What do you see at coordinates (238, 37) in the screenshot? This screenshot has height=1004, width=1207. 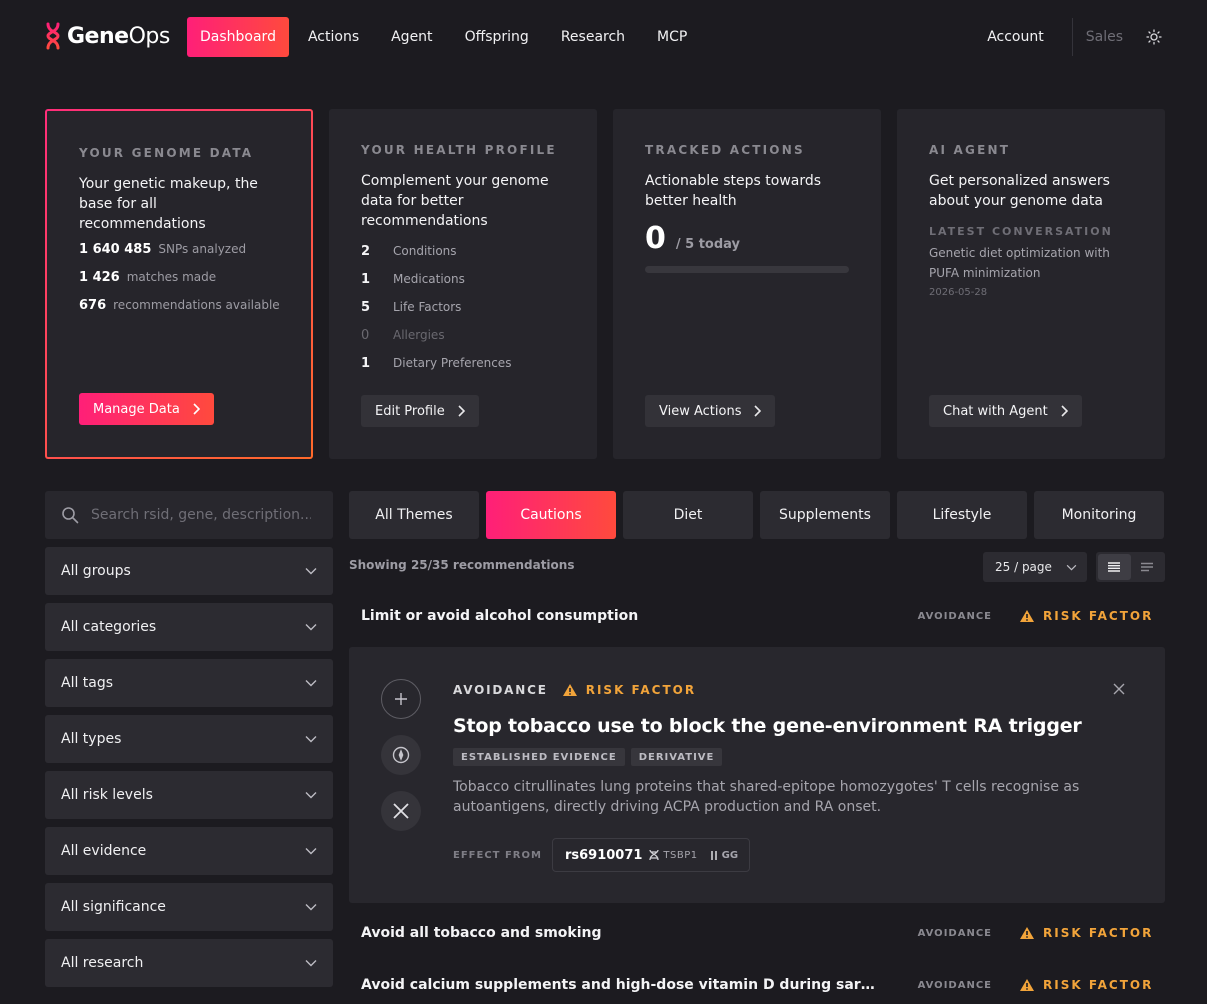 I see `nav-dashboard: Dashboard` at bounding box center [238, 37].